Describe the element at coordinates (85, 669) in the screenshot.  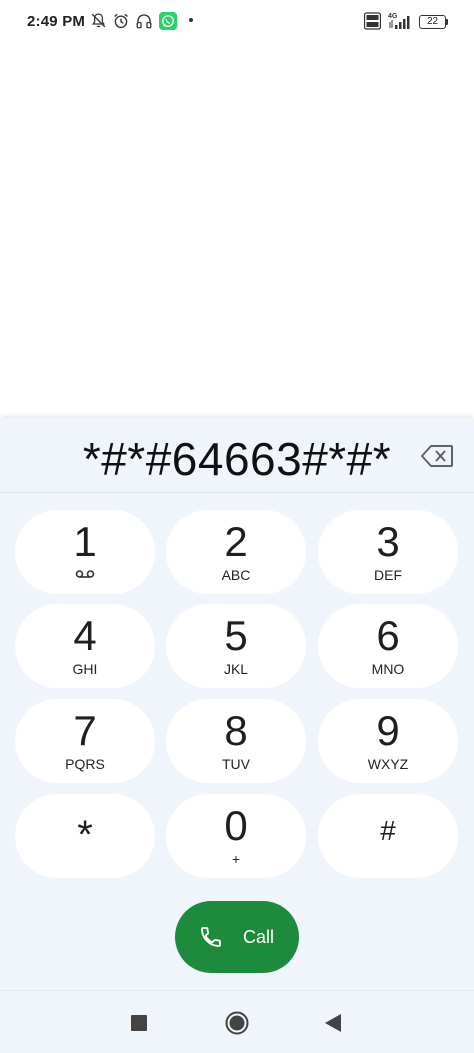
I see `key-letters: GHI` at that location.